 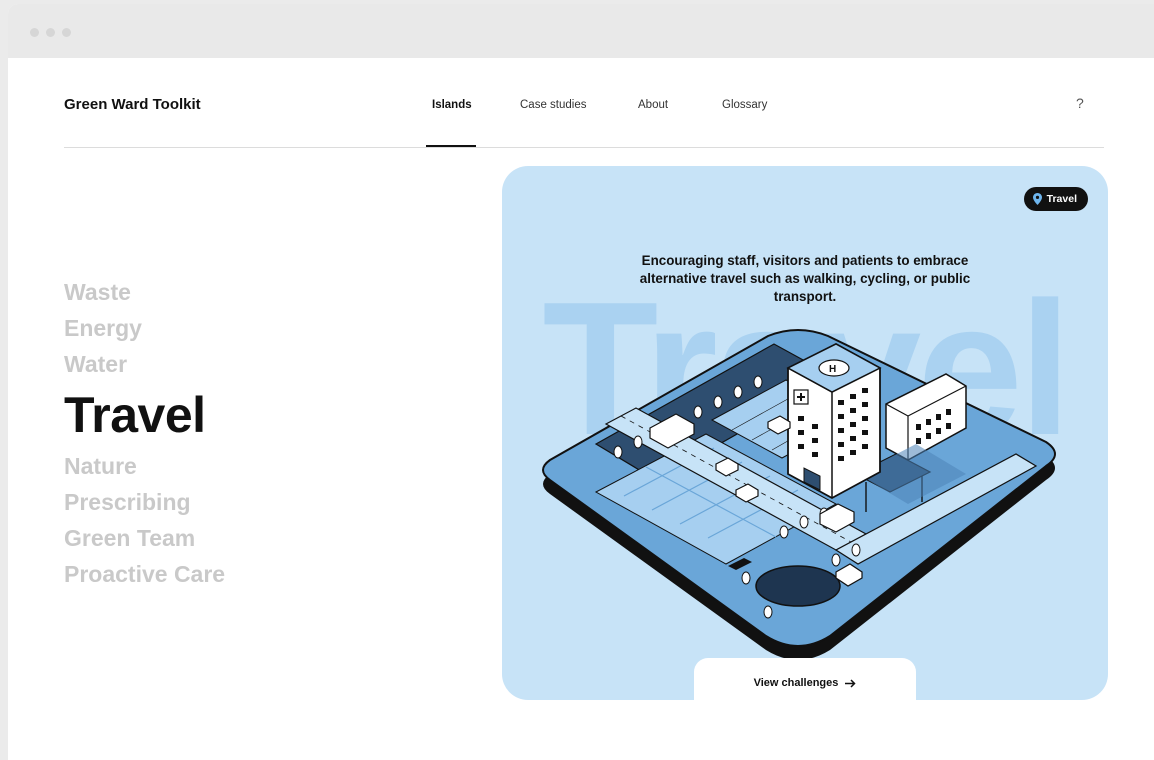 I want to click on window-minimize-dot, so click(x=50, y=32).